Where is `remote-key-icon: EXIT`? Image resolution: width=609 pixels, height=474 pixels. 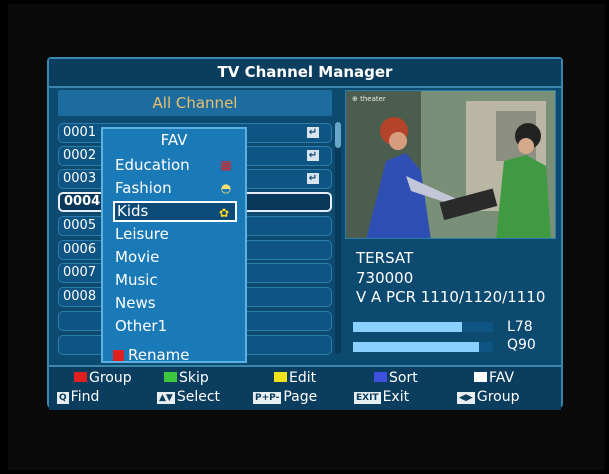
remote-key-icon: EXIT is located at coordinates (367, 398).